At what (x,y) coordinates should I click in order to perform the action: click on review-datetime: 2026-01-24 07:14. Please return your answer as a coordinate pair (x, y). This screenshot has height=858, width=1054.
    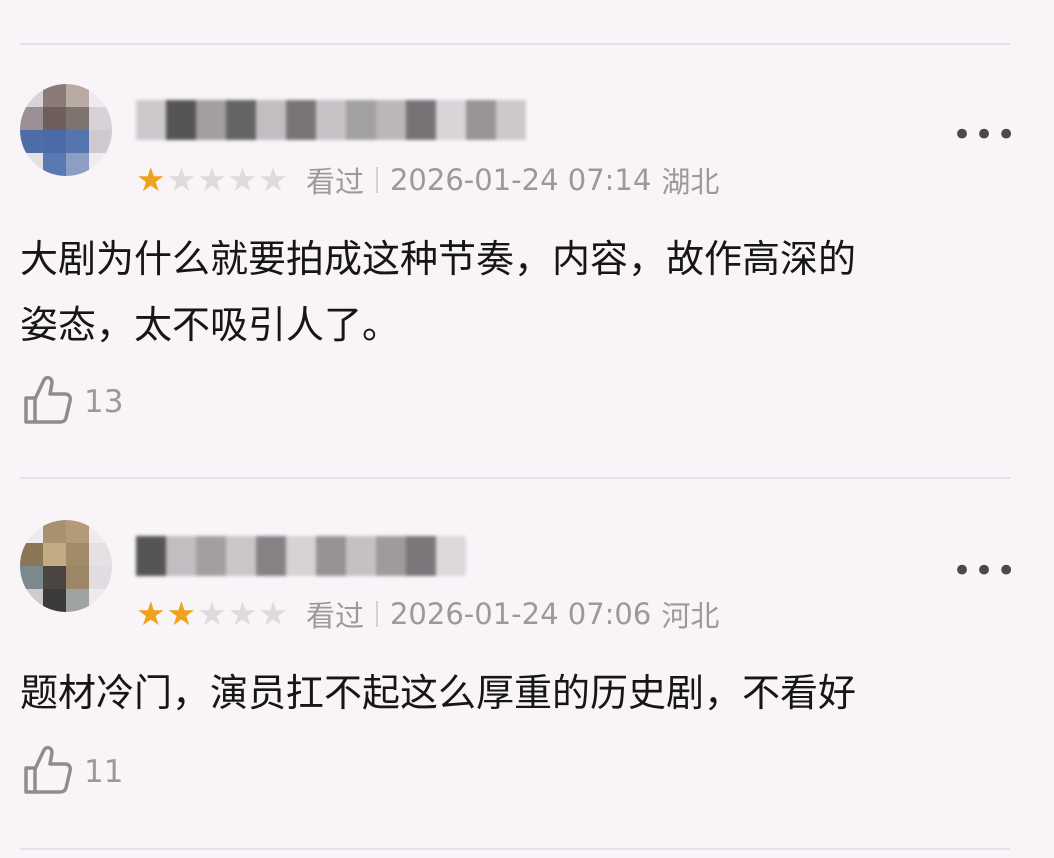
    Looking at the image, I should click on (520, 180).